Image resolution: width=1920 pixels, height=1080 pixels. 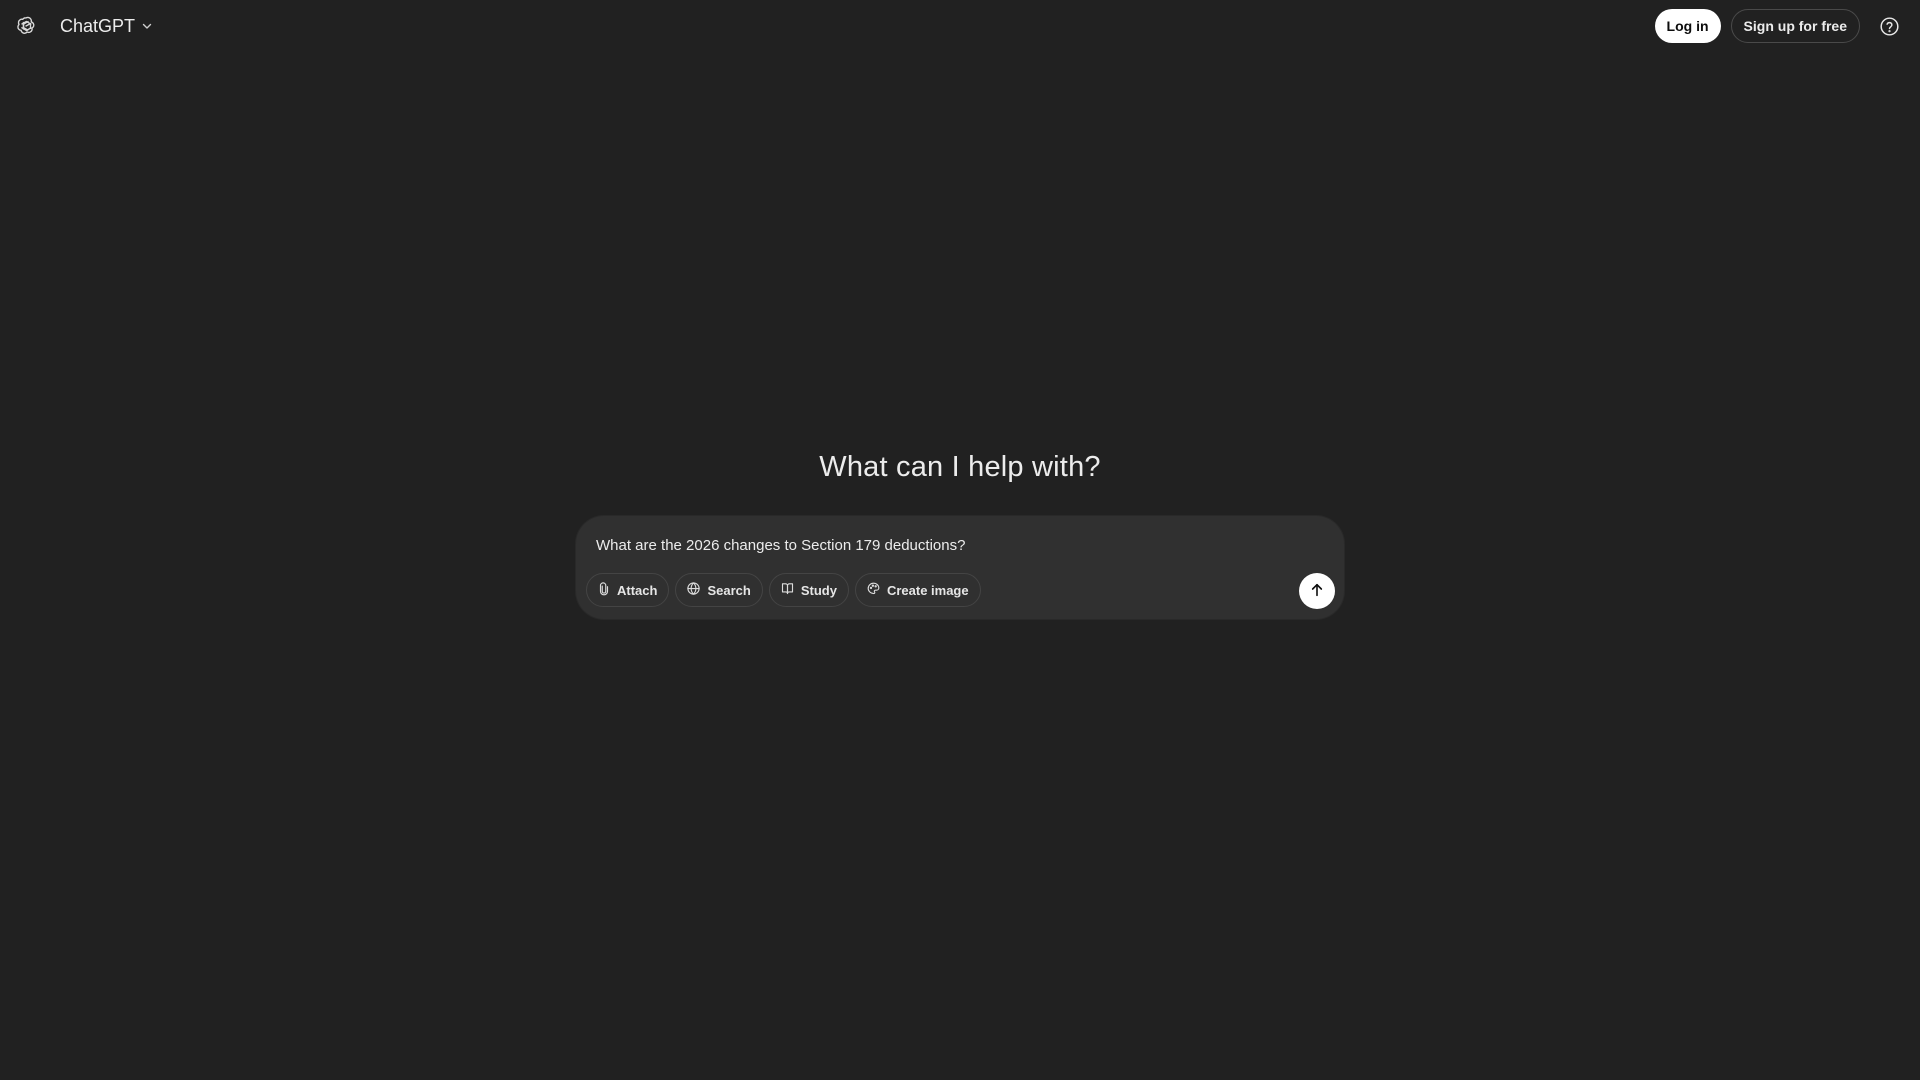 What do you see at coordinates (147, 26) in the screenshot?
I see `chevron-down-icon` at bounding box center [147, 26].